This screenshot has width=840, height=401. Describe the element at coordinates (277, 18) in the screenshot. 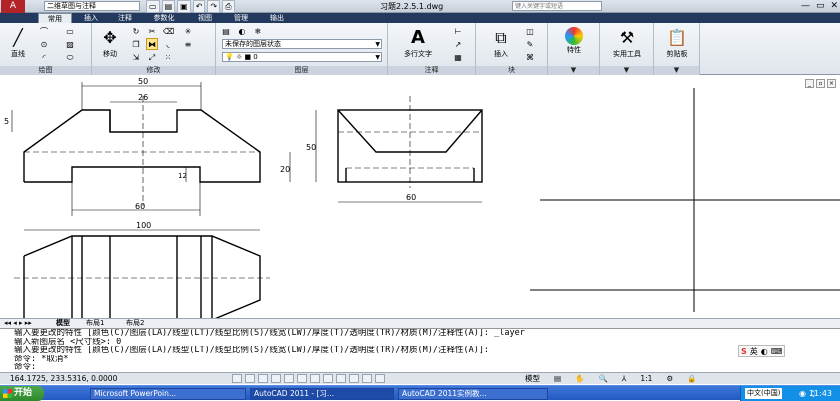

I see `tab-output: 输出` at that location.